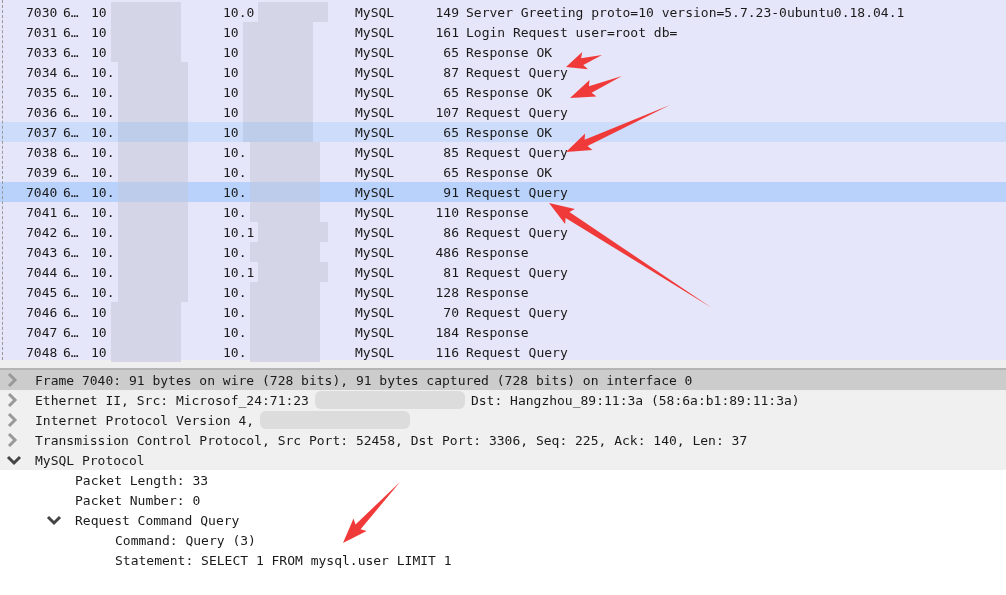 This screenshot has height=595, width=1006. I want to click on packet-row: 7036 6… 10. 10 MySQL 107 Request Query, so click(503, 112).